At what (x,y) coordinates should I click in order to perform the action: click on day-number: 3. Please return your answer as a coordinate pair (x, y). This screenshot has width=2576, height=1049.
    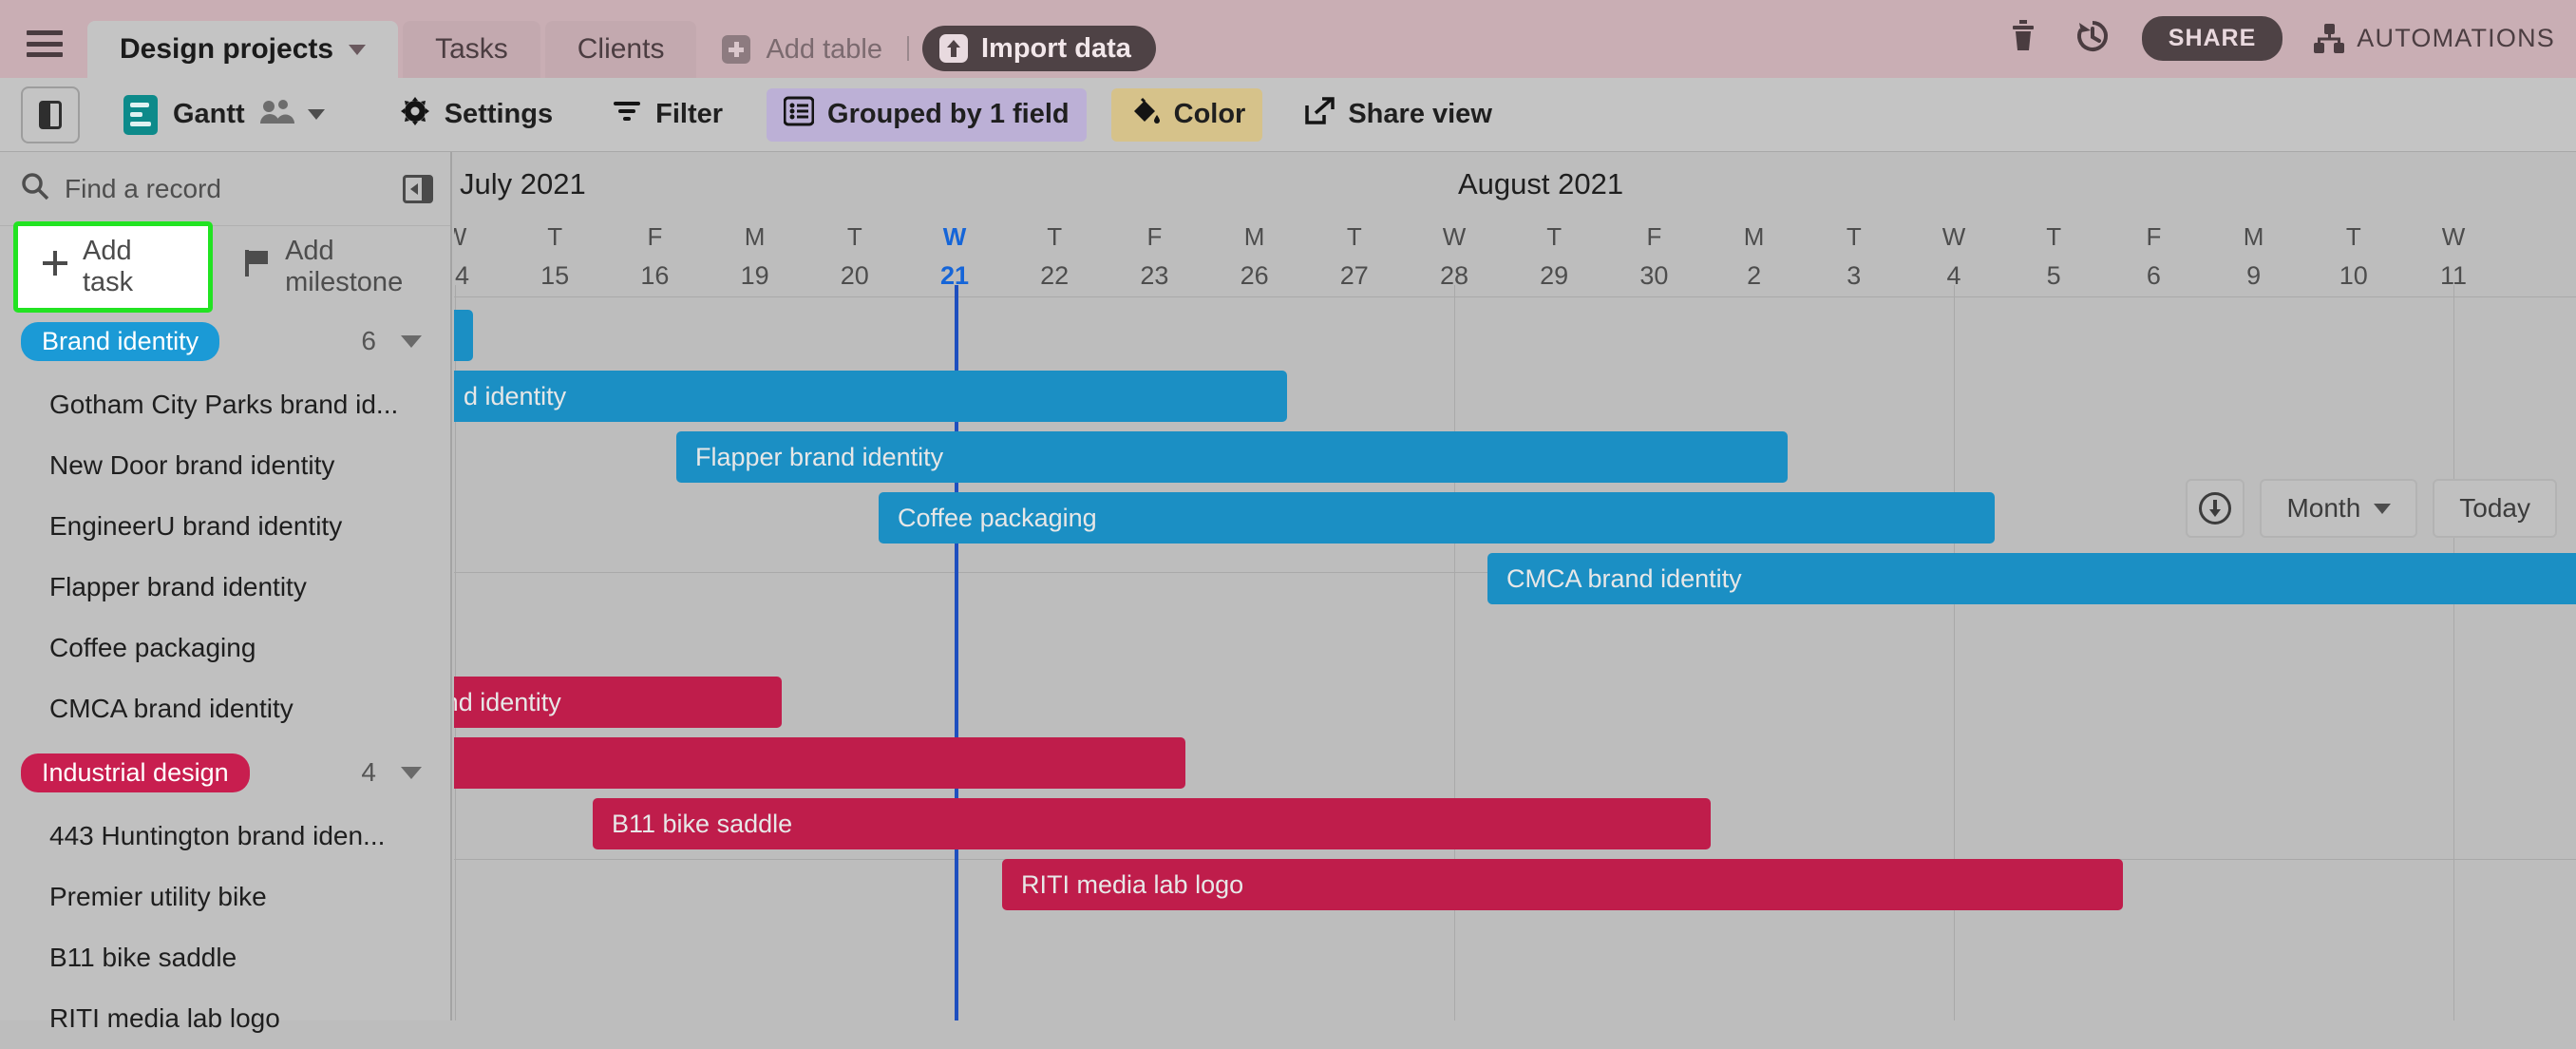
    Looking at the image, I should click on (1854, 275).